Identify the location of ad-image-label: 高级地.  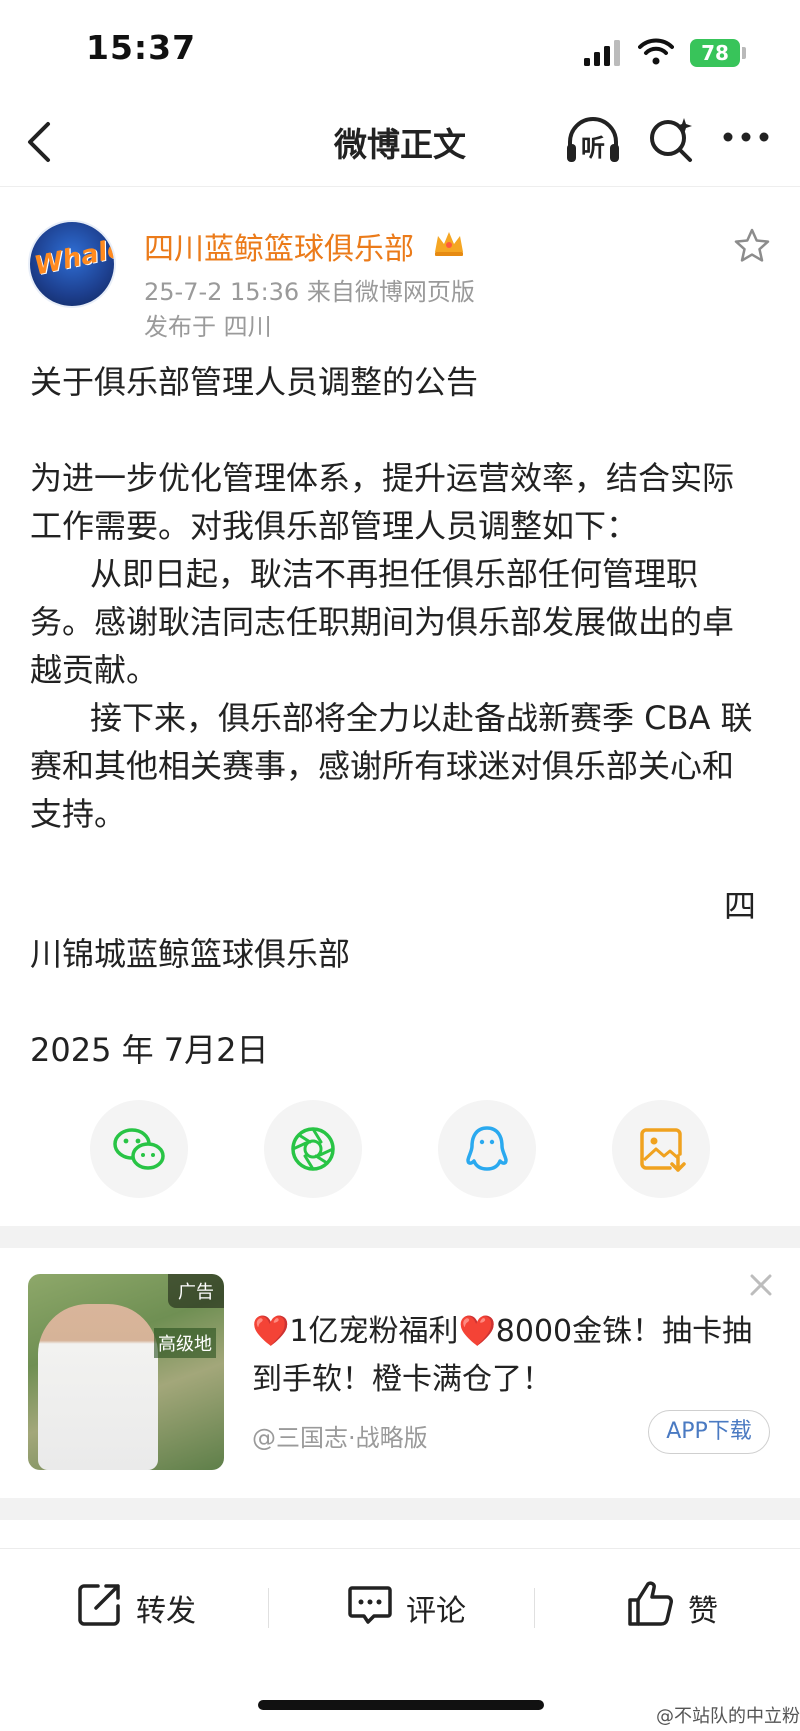
(185, 1343).